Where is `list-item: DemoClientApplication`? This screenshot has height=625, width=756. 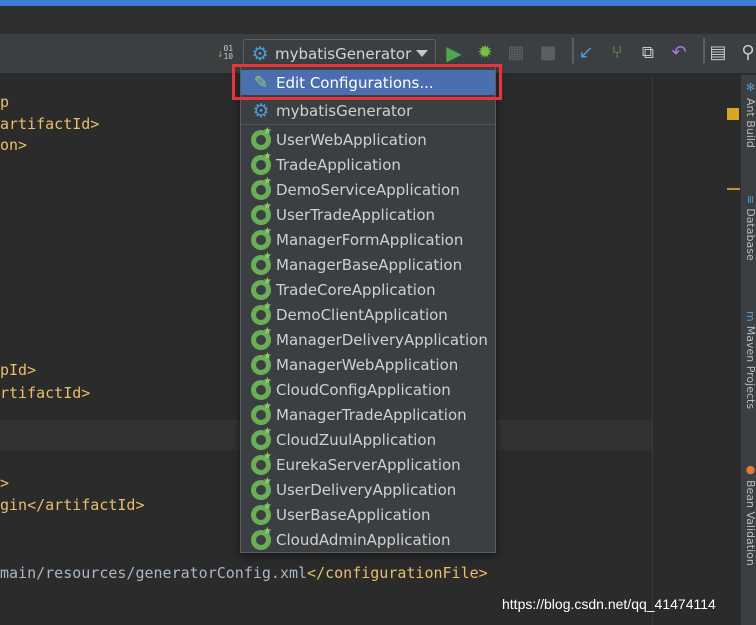 list-item: DemoClientApplication is located at coordinates (368, 314).